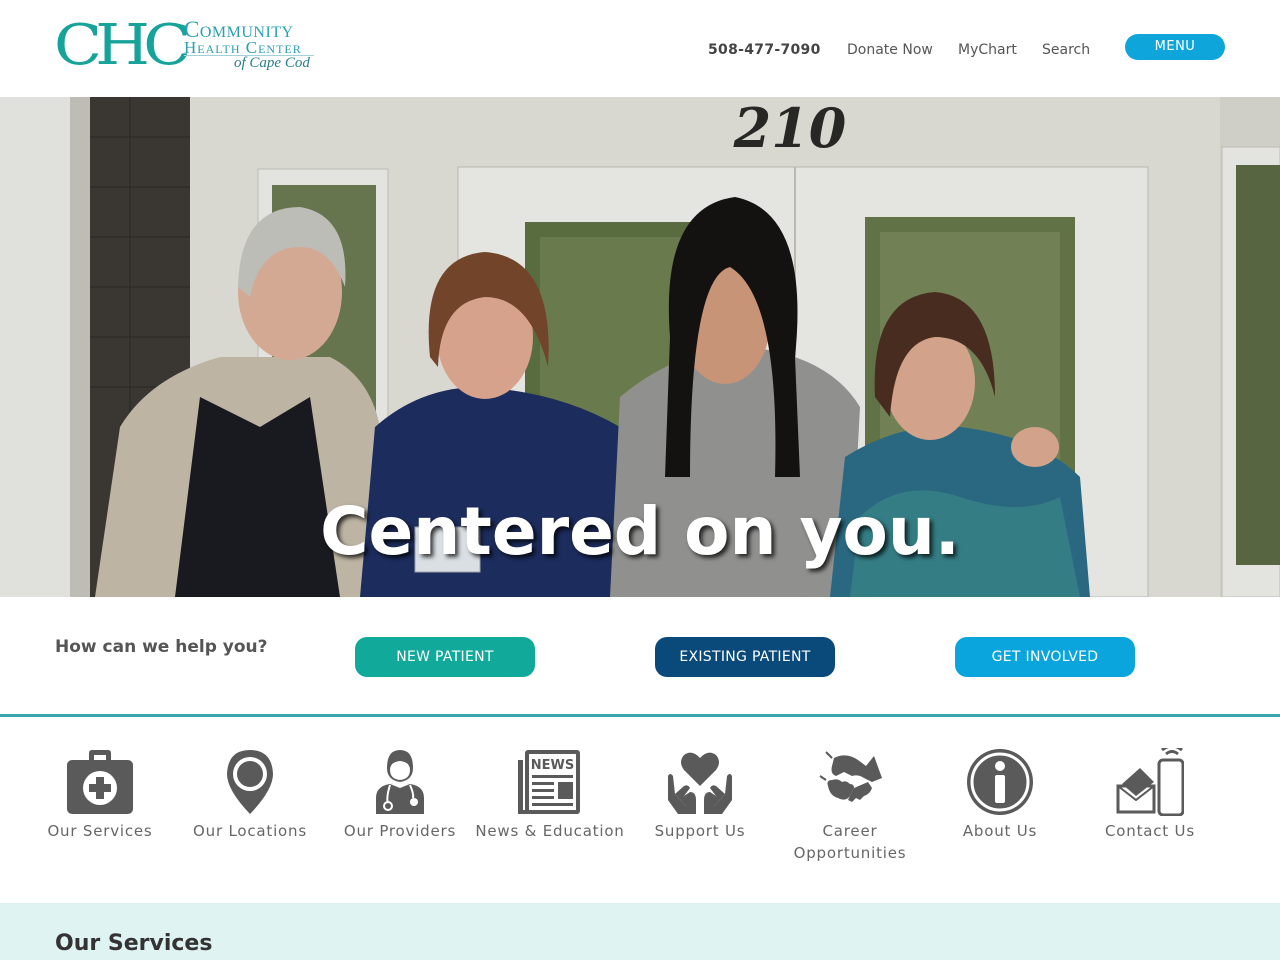 The height and width of the screenshot is (960, 1280). What do you see at coordinates (552, 765) in the screenshot?
I see `svg-text: NEWS` at bounding box center [552, 765].